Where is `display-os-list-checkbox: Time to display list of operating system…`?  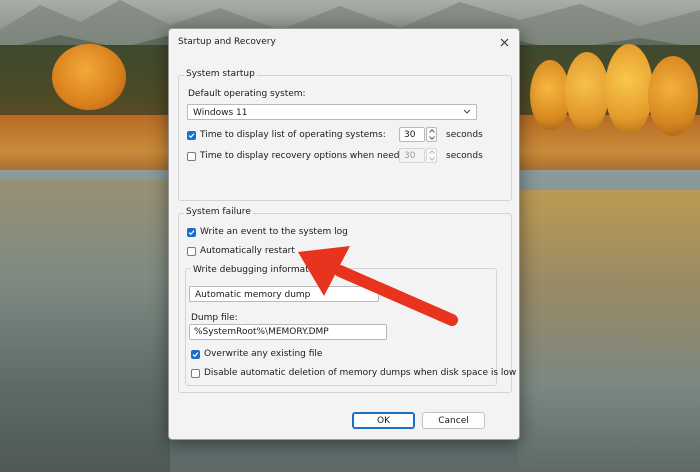
display-os-list-checkbox: Time to display list of operating system… is located at coordinates (286, 135).